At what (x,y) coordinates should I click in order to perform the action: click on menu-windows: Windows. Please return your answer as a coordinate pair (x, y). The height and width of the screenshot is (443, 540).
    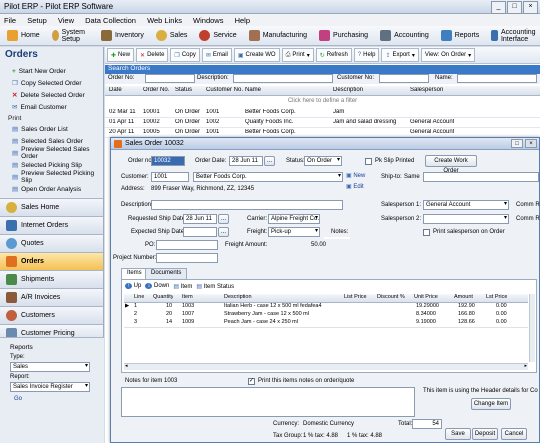
    Looking at the image, I should click on (208, 20).